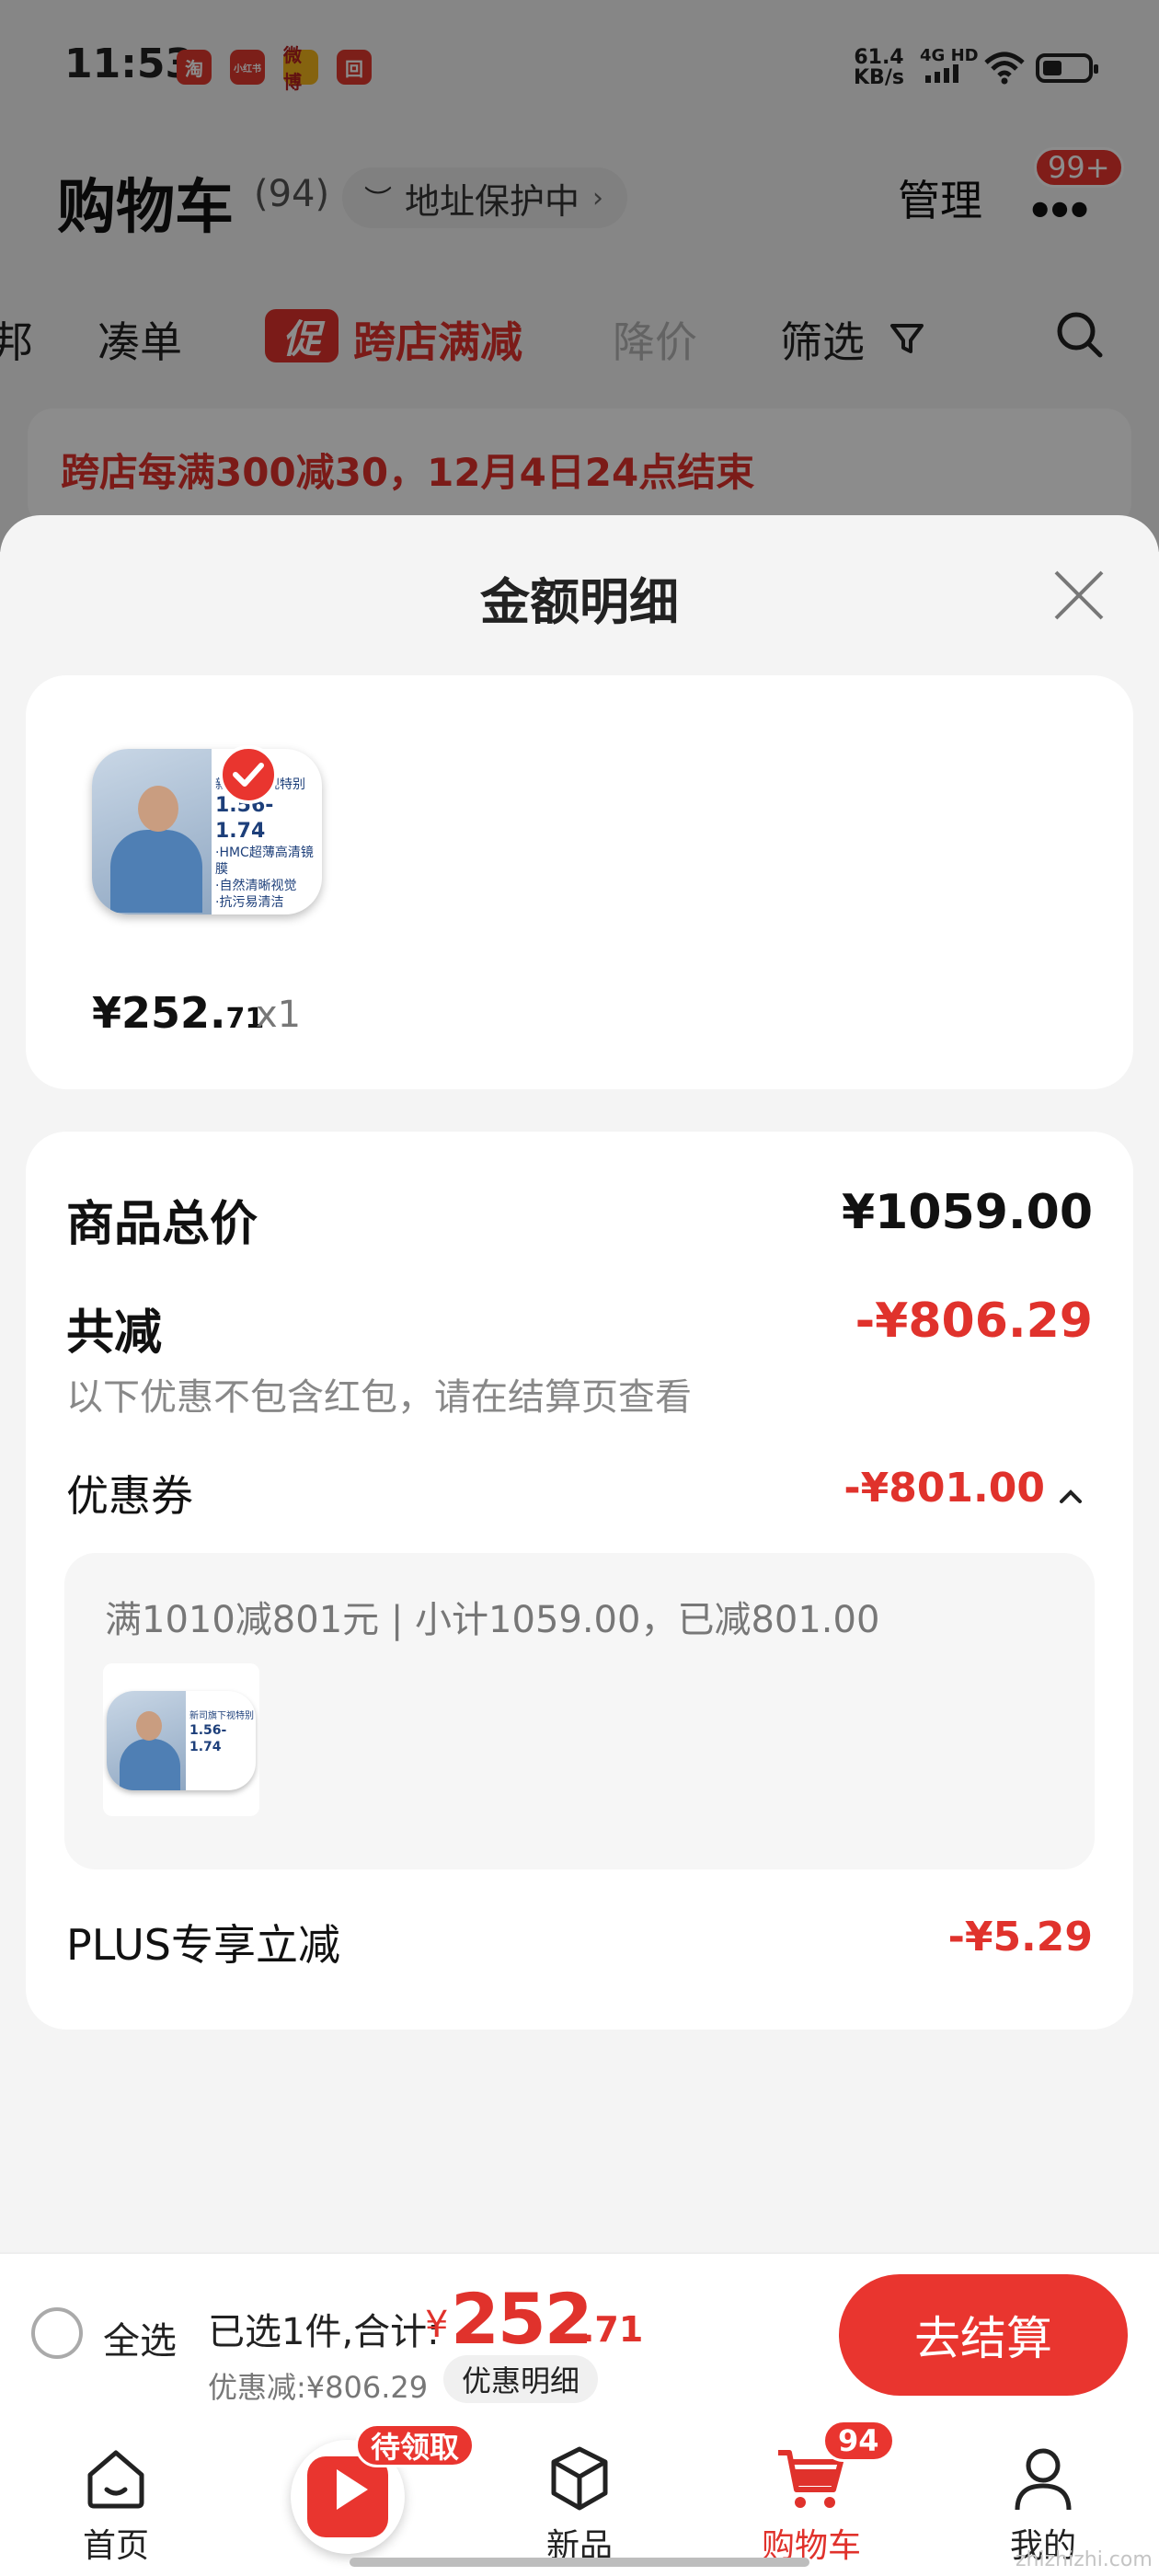 The width and height of the screenshot is (1159, 2576). I want to click on gift-video-inner, so click(347, 2496).